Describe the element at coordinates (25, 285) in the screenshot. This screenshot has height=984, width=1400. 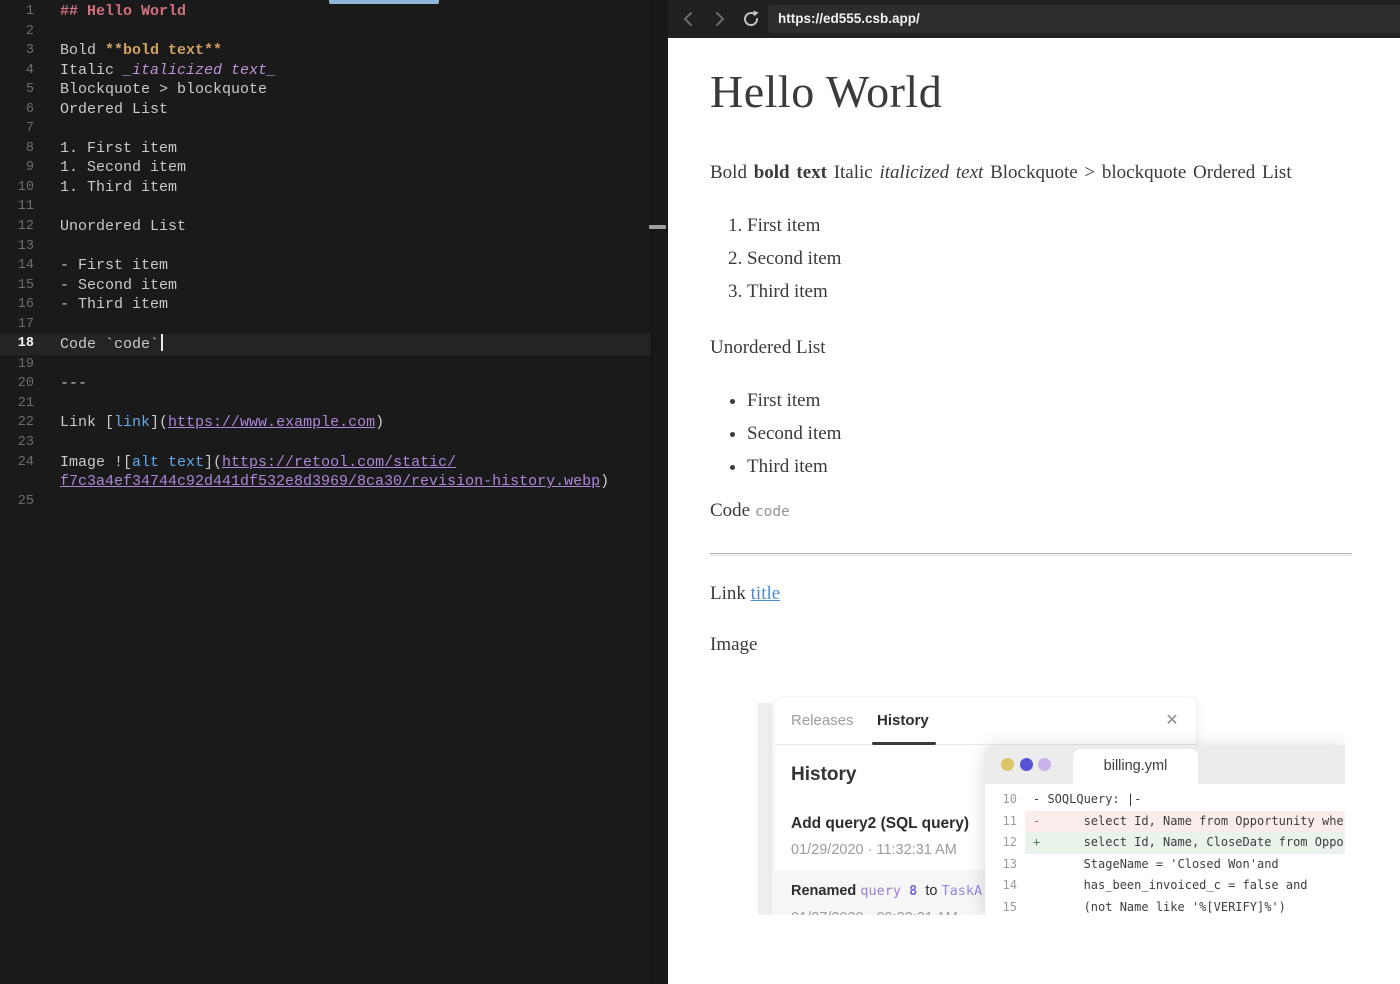
I see `line-number: 15` at that location.